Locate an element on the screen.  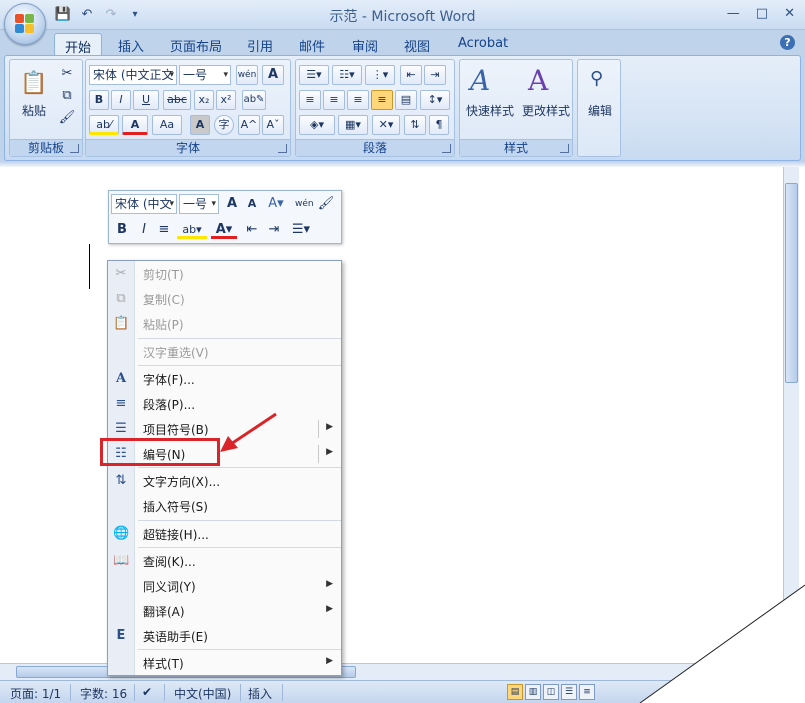
clear-formatting-button: ab✎ is located at coordinates (254, 100).